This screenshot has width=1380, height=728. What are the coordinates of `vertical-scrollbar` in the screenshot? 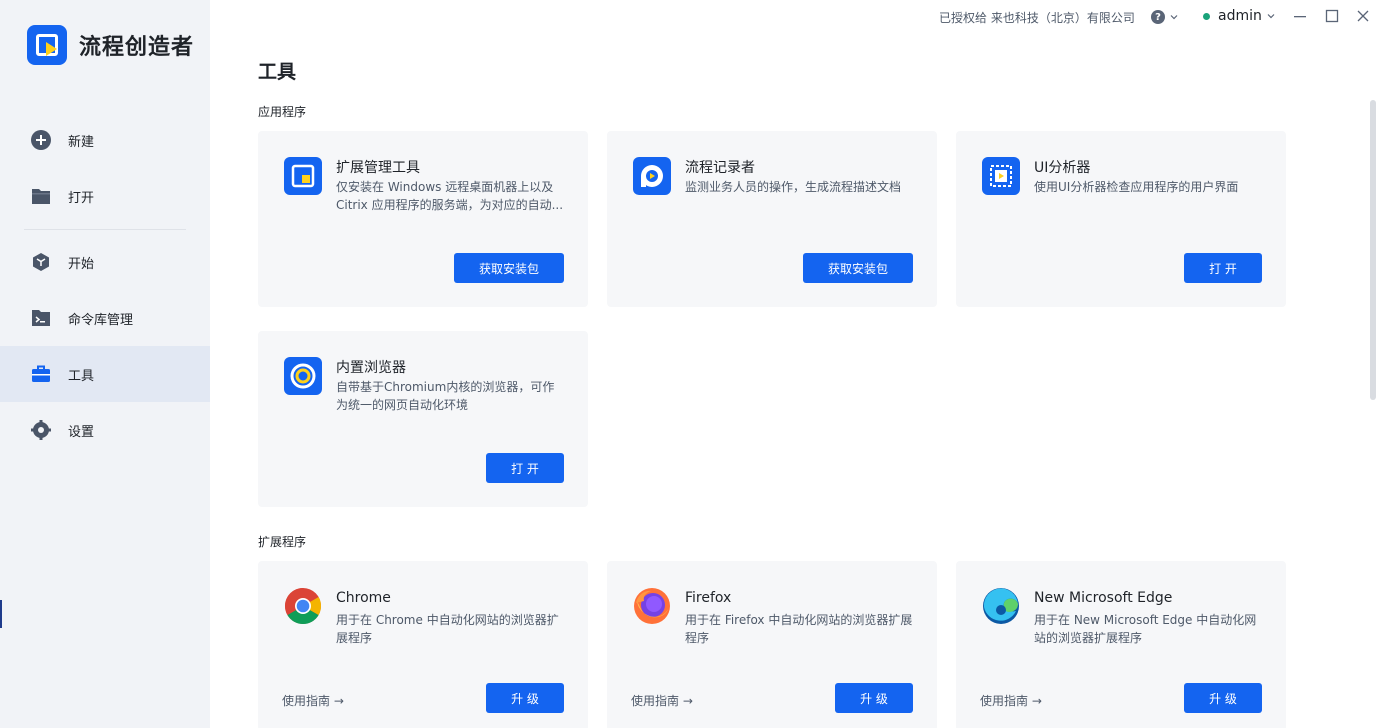 It's located at (1373, 250).